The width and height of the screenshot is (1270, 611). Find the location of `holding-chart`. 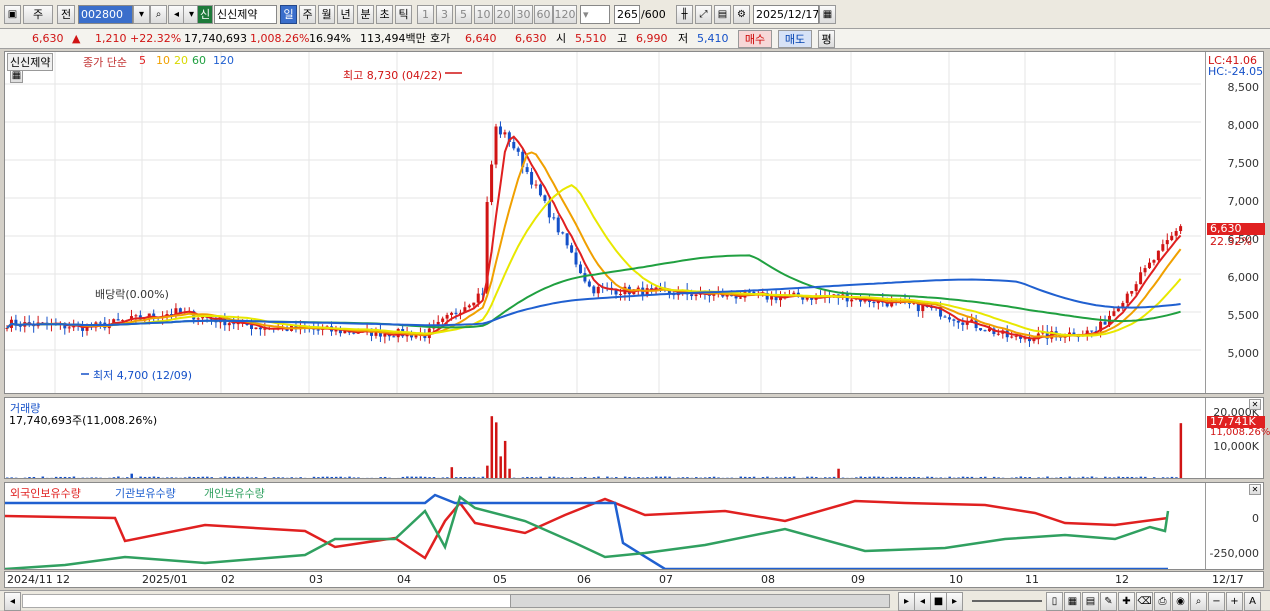

holding-chart is located at coordinates (603, 526).